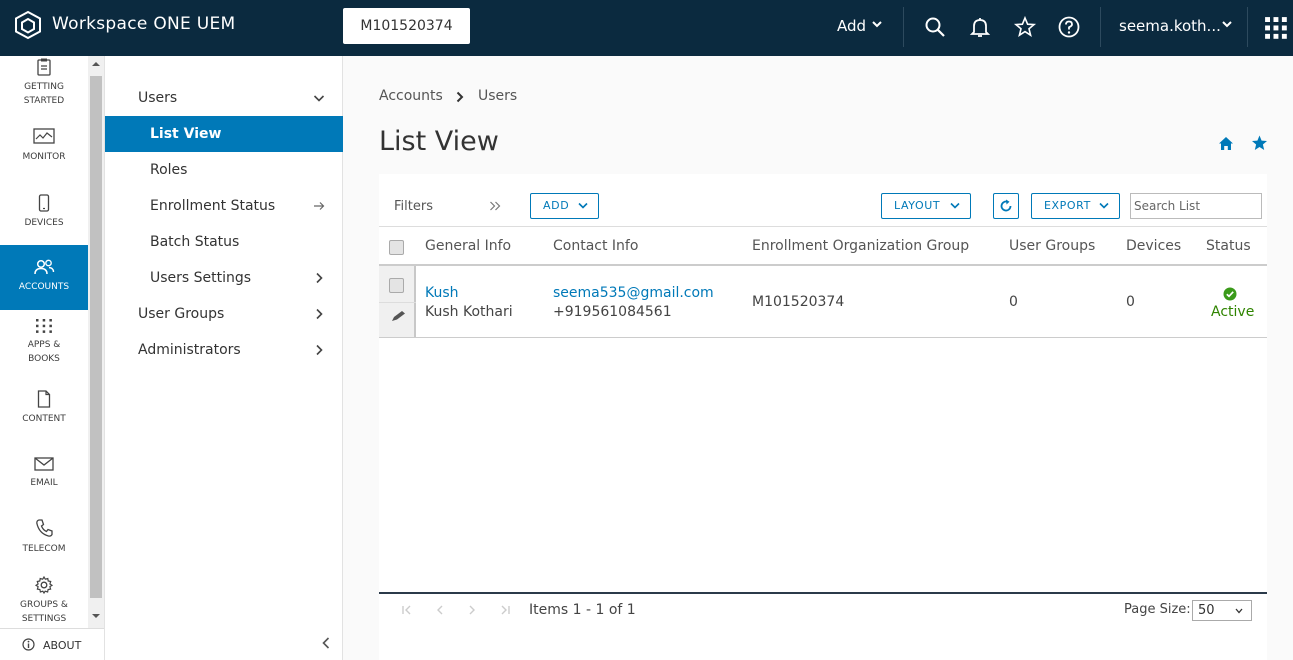 This screenshot has width=1293, height=660. What do you see at coordinates (44, 352) in the screenshot?
I see `rail-label: APPS & BOOKS` at bounding box center [44, 352].